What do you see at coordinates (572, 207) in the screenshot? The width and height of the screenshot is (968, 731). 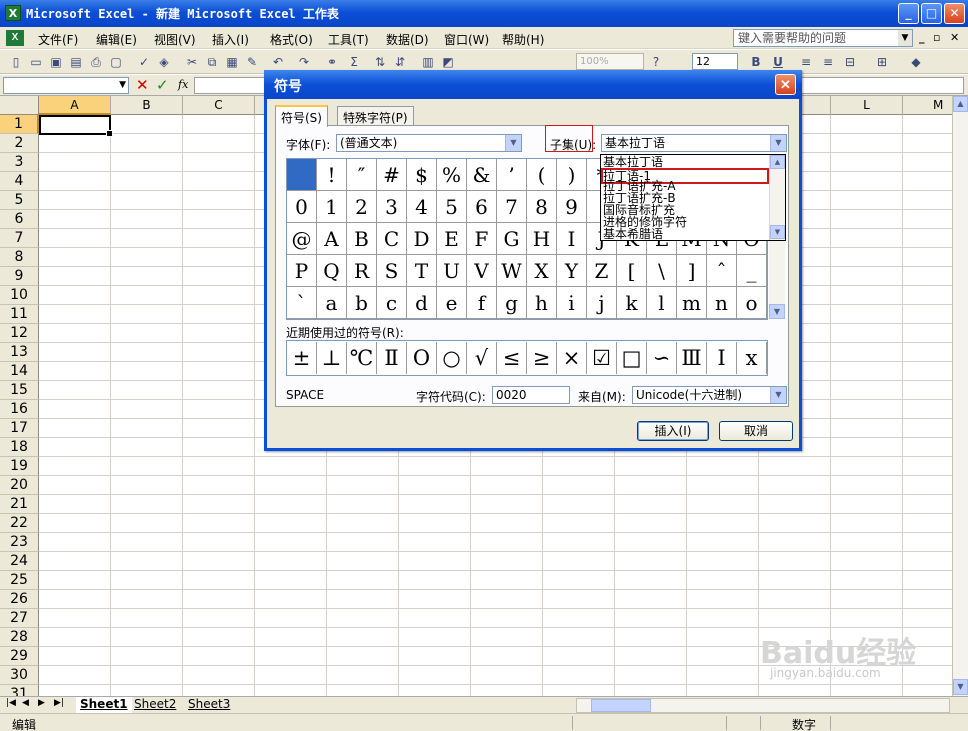 I see `symbol-cell: 9` at bounding box center [572, 207].